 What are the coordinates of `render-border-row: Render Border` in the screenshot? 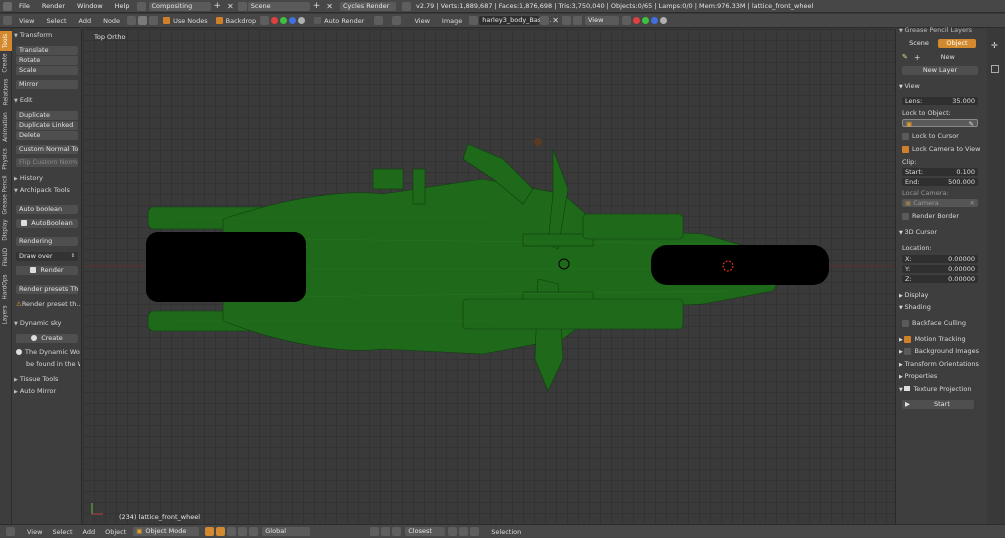 It's located at (930, 216).